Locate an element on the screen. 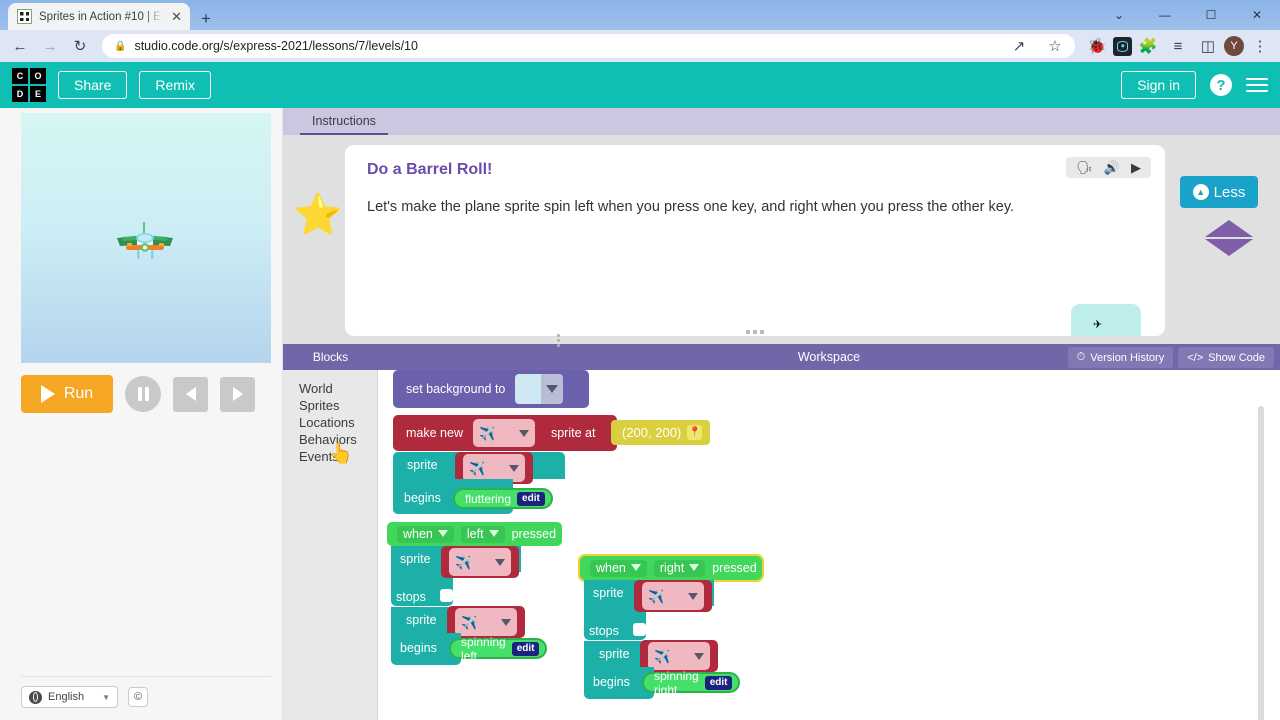 The image size is (1280, 720). mouse-cursor: 👆 is located at coordinates (340, 454).